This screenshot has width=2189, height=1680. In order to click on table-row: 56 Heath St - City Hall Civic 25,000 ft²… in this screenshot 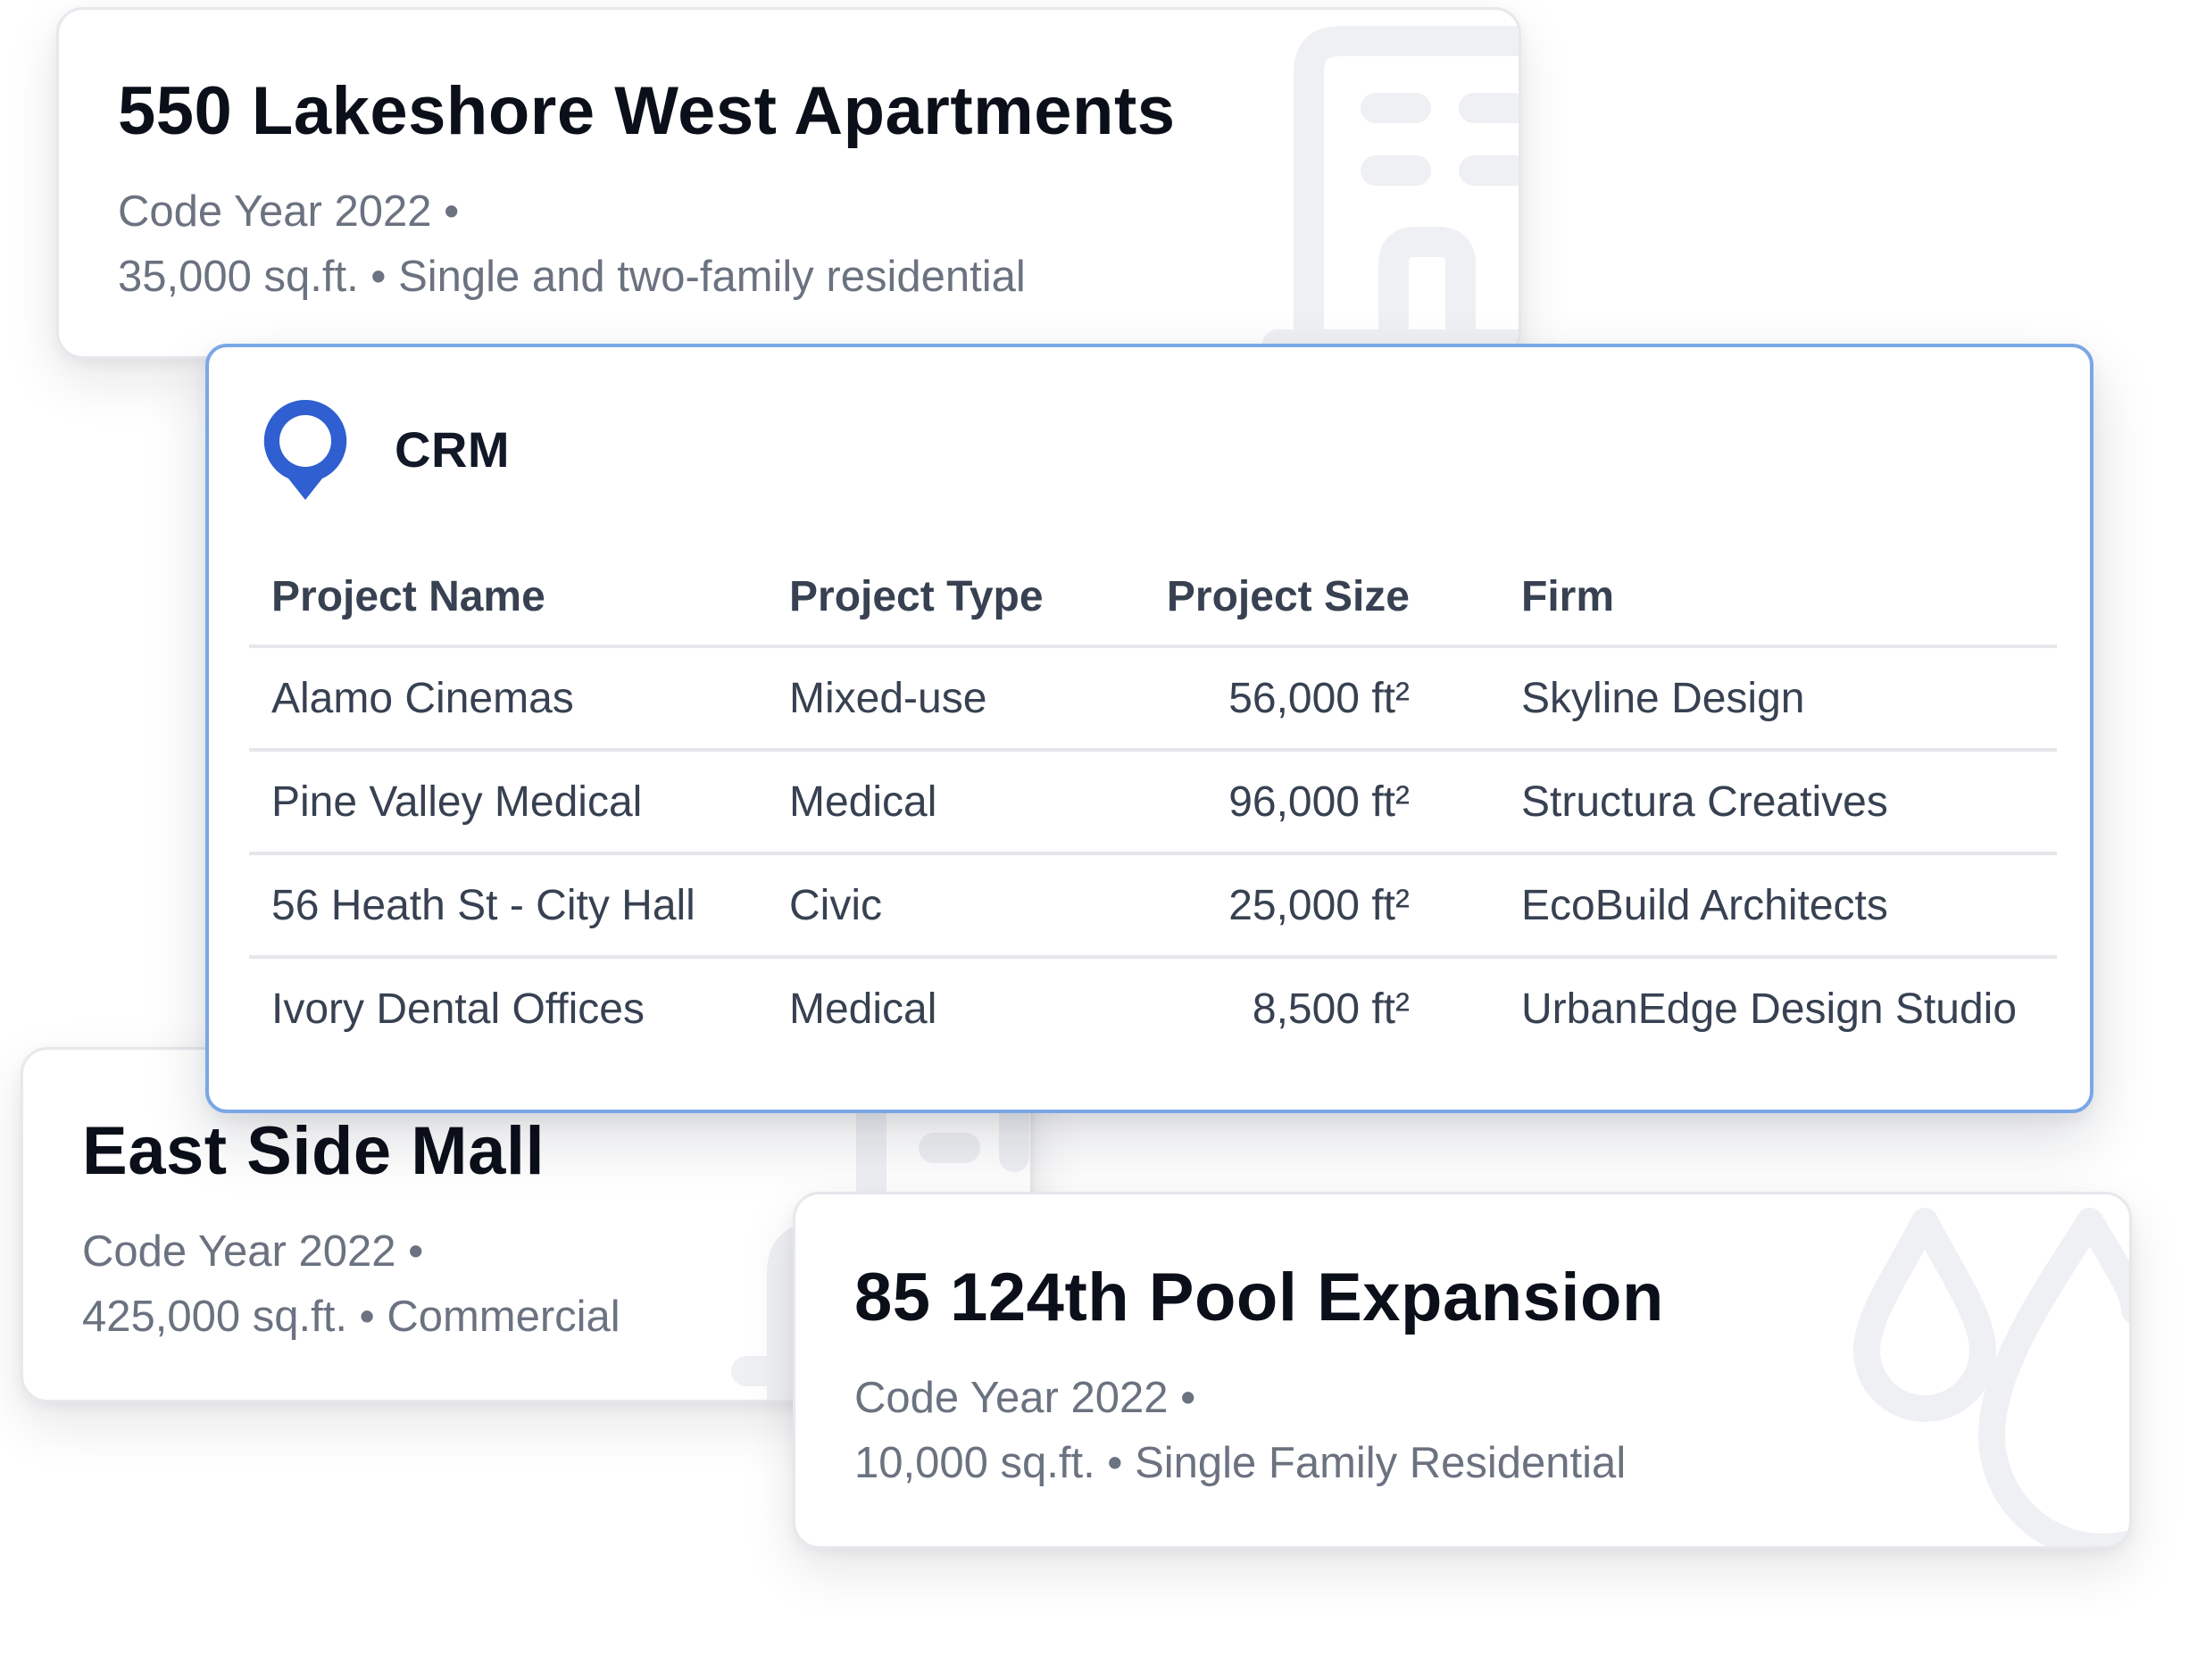, I will do `click(1153, 906)`.